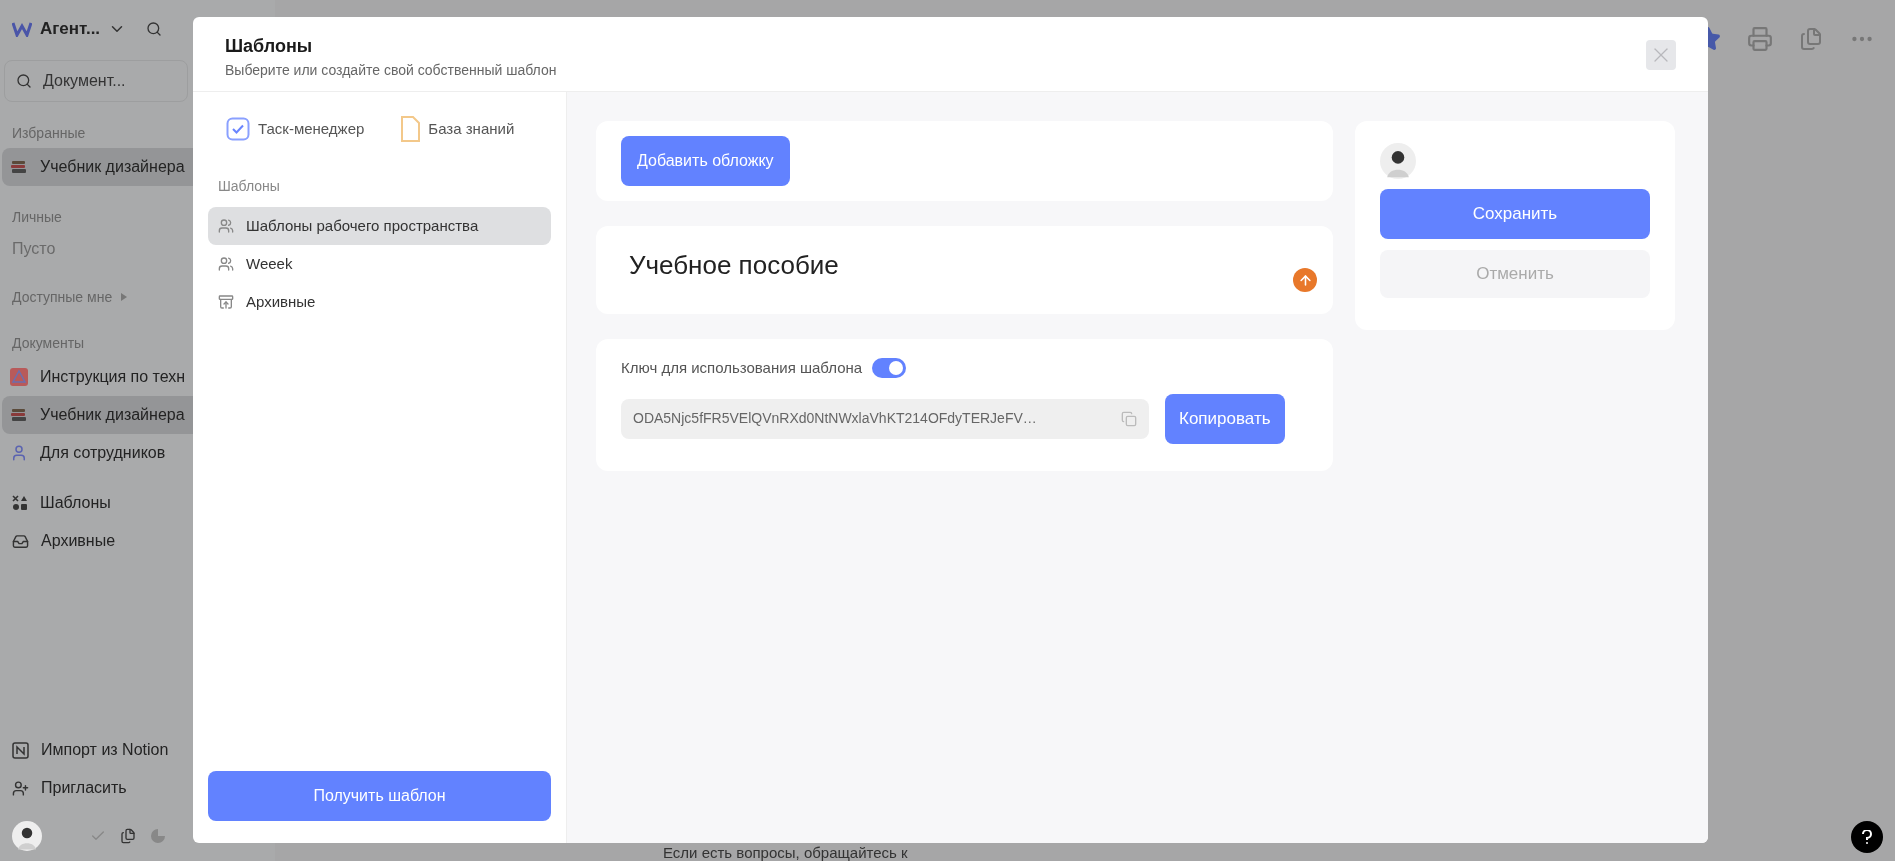  I want to click on invite-icon, so click(20, 788).